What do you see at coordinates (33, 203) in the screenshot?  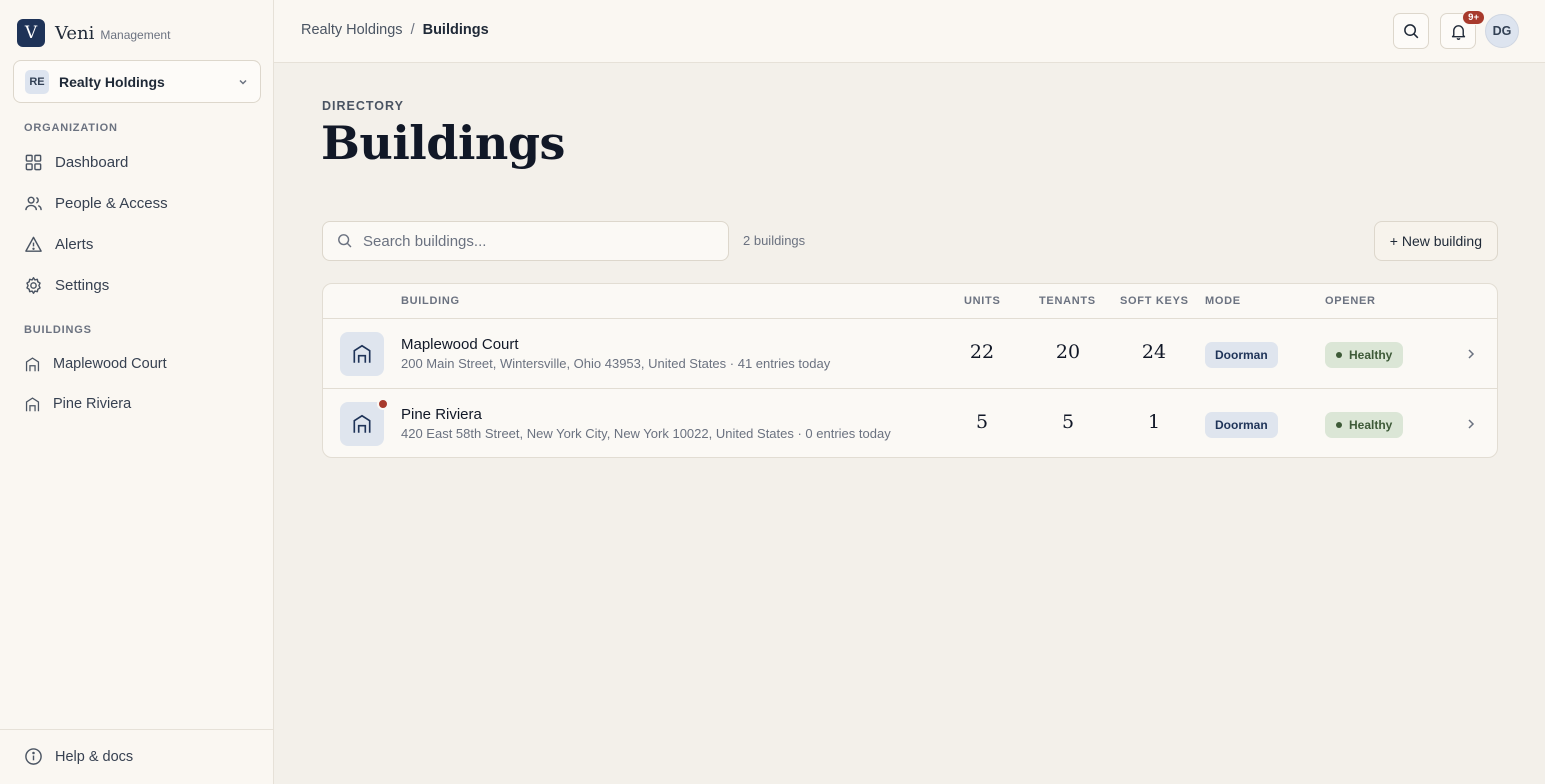 I see `users-icon` at bounding box center [33, 203].